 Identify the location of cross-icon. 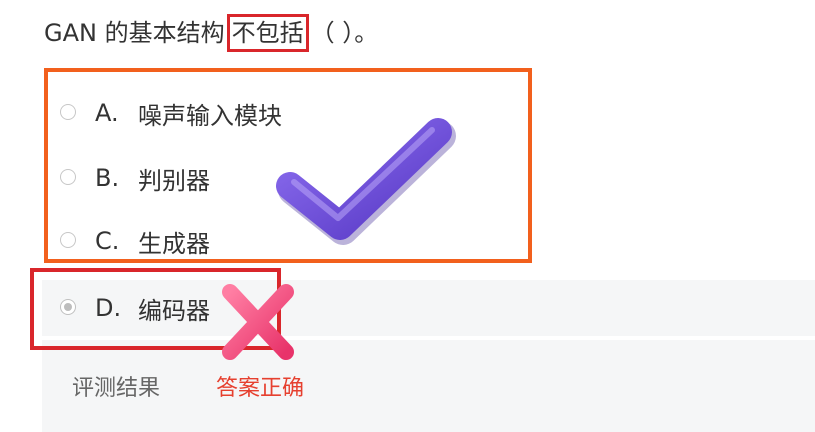
(258, 322).